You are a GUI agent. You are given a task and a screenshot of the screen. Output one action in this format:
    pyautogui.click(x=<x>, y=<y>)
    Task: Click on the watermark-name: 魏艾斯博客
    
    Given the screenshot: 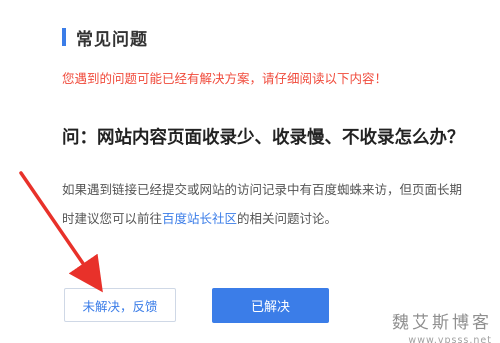 What is the action you would take?
    pyautogui.click(x=442, y=323)
    